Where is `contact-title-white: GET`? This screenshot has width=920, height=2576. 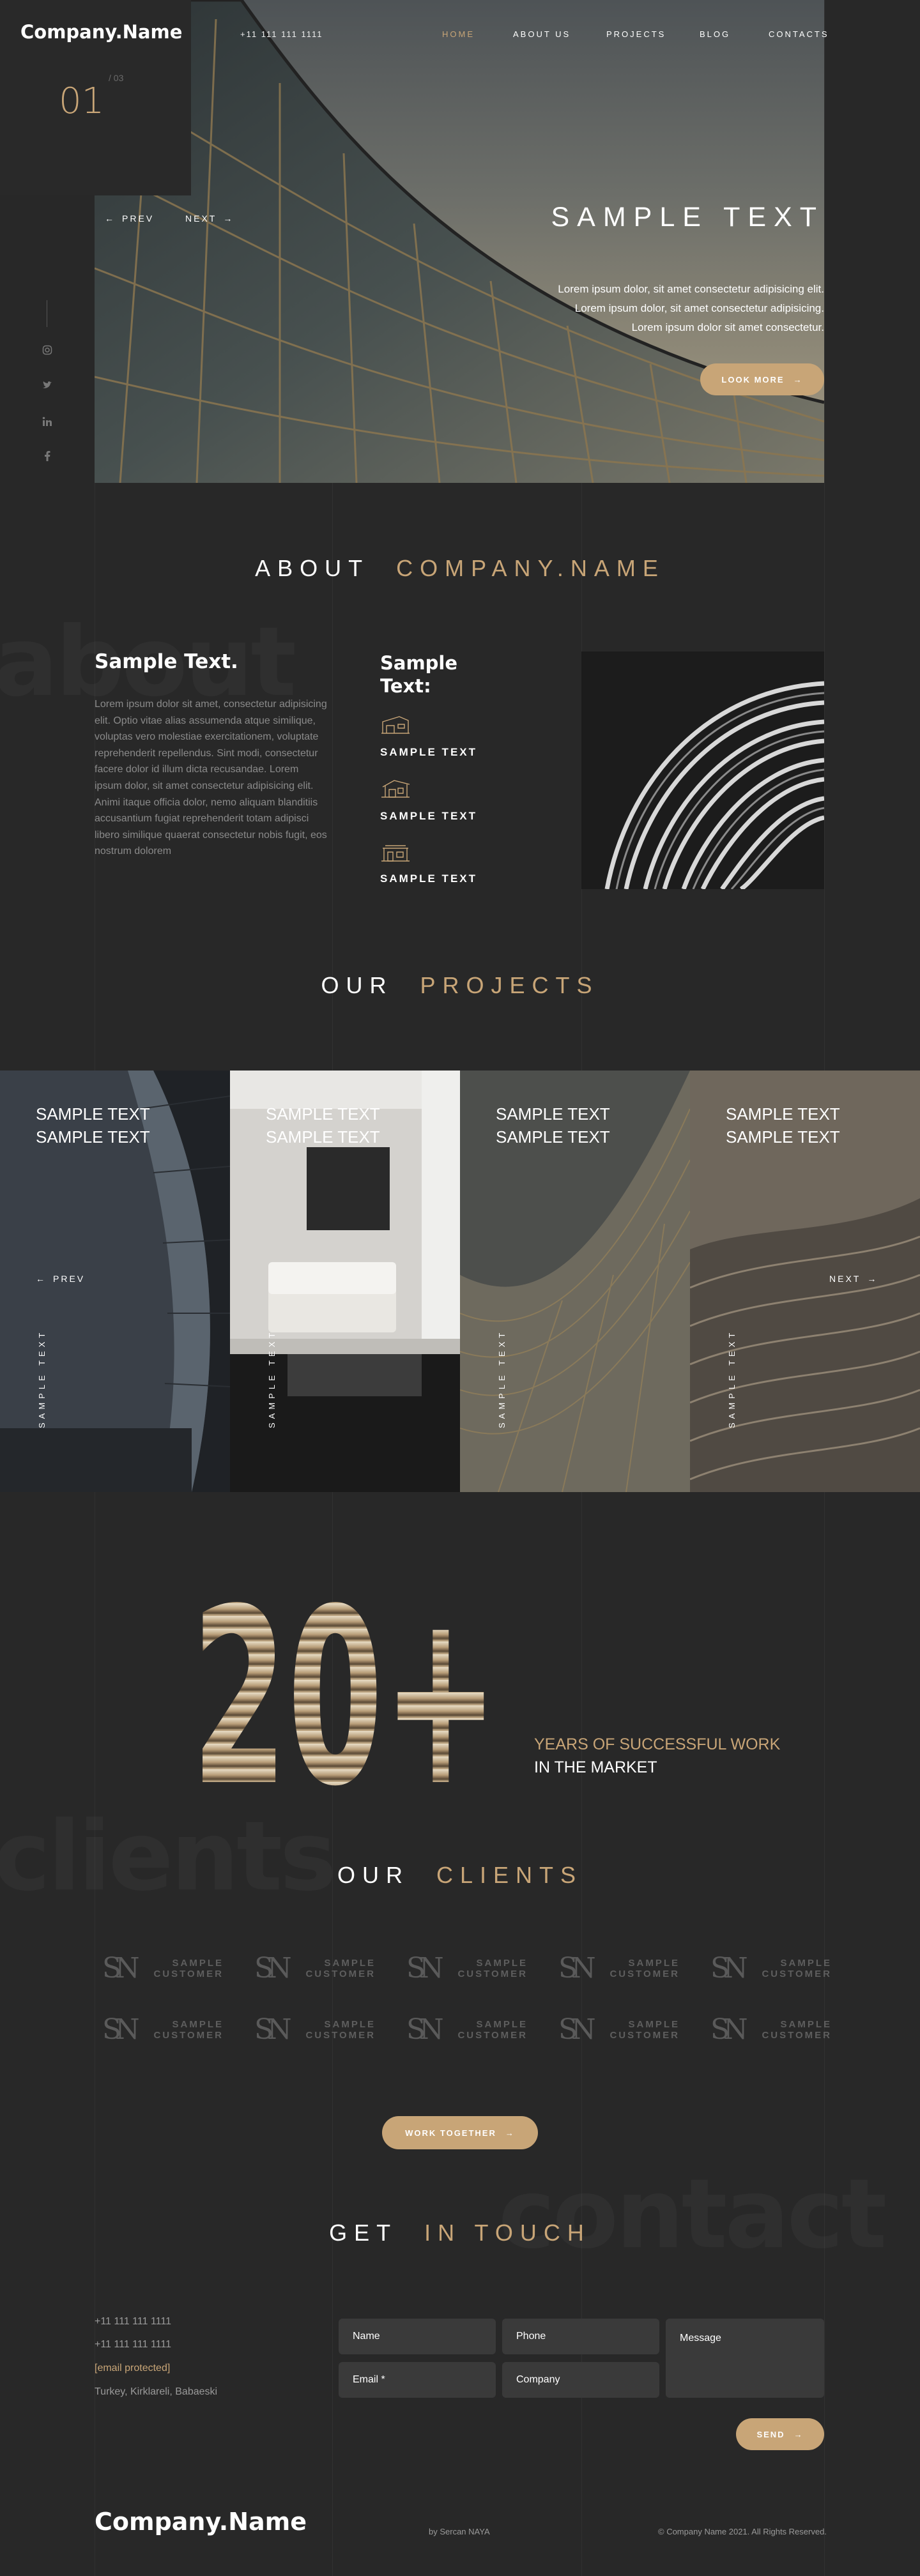
contact-title-white: GET is located at coordinates (363, 2233).